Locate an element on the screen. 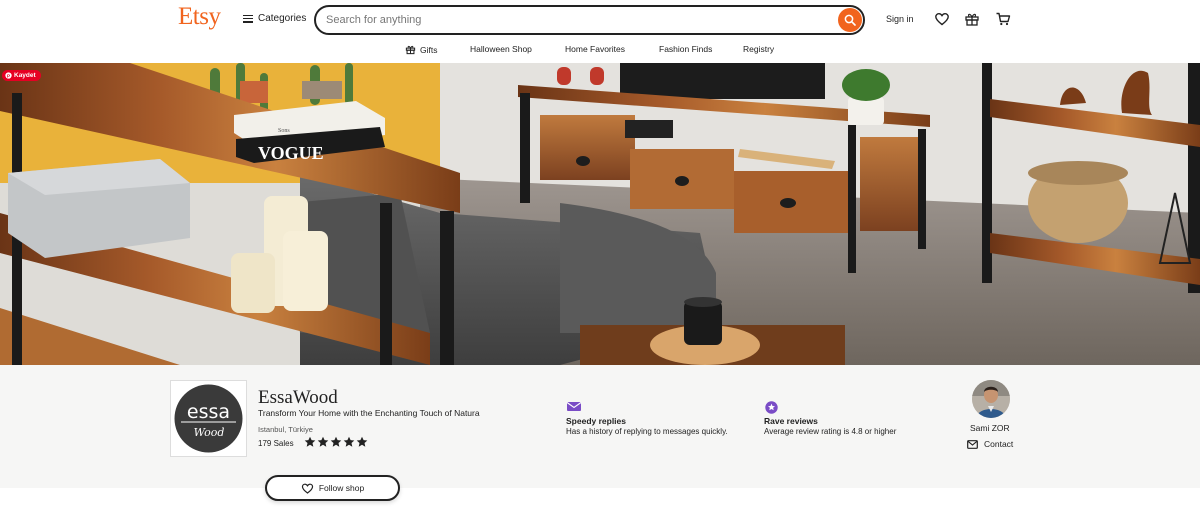 The width and height of the screenshot is (1200, 510). shop-logo: essa Wood is located at coordinates (208, 418).